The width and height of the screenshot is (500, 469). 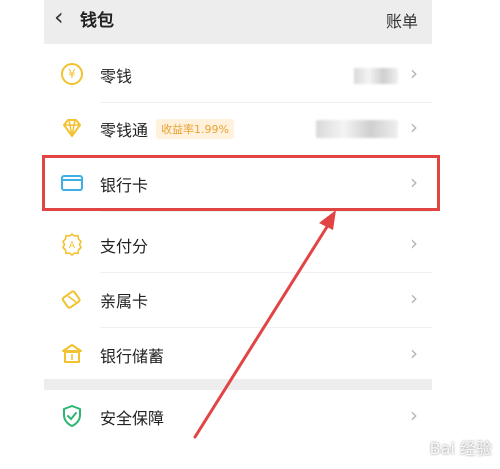 I want to click on page-title: 钱包, so click(x=97, y=21).